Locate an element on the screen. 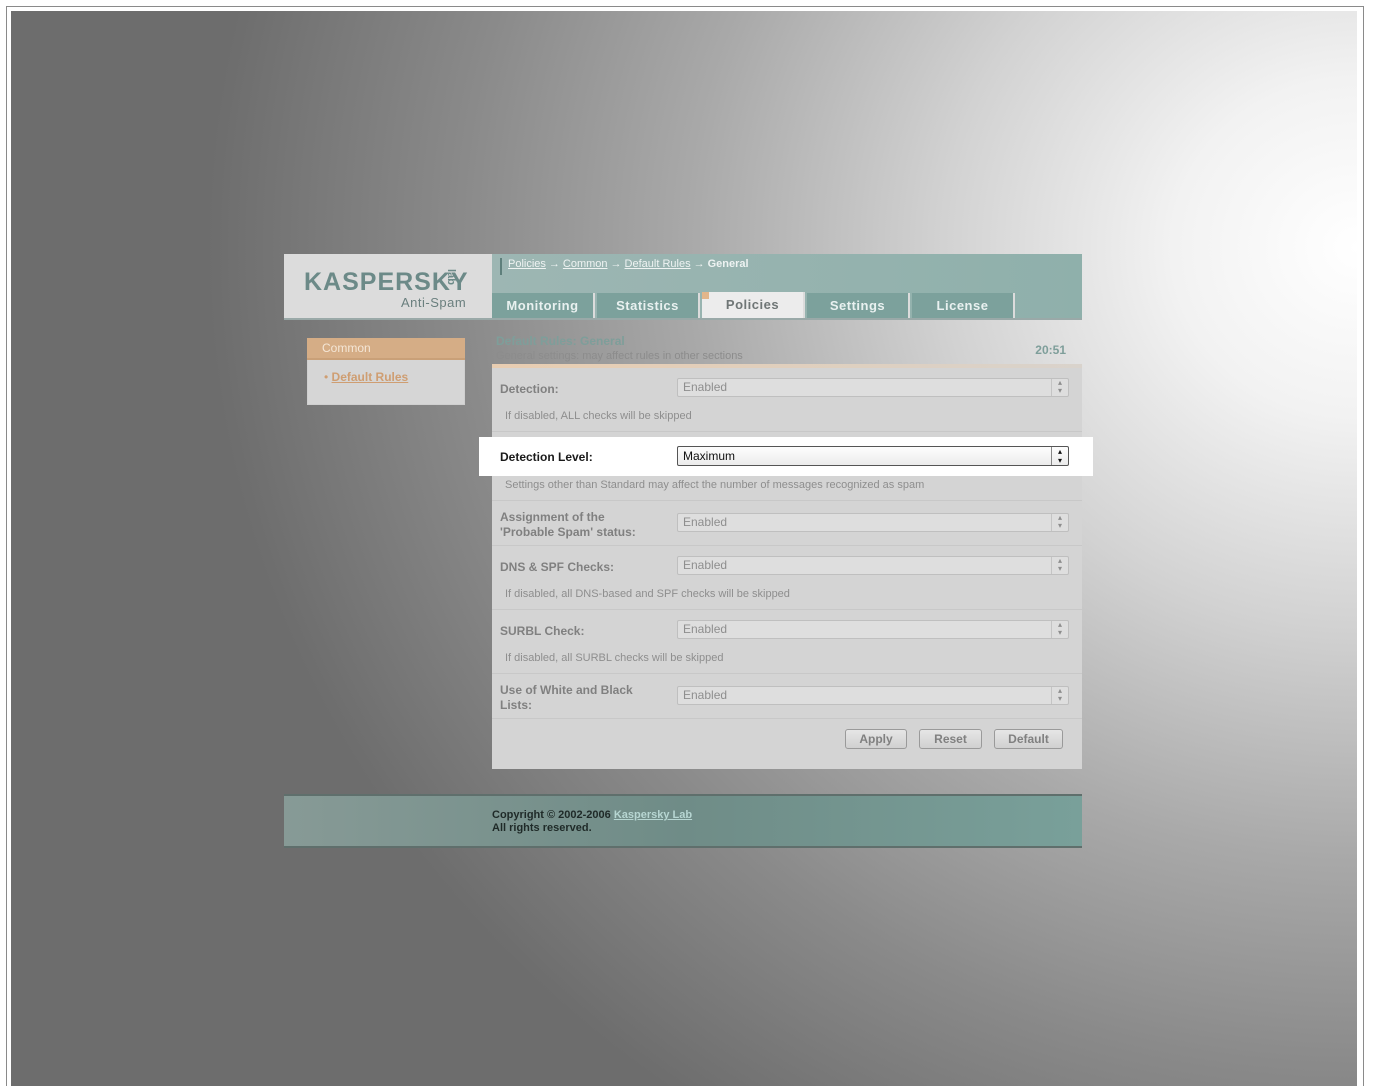 This screenshot has width=1375, height=1086. setting-row-dns-spf: DNS & SPF Checks: Enabled ▴ ▾ is located at coordinates (787, 567).